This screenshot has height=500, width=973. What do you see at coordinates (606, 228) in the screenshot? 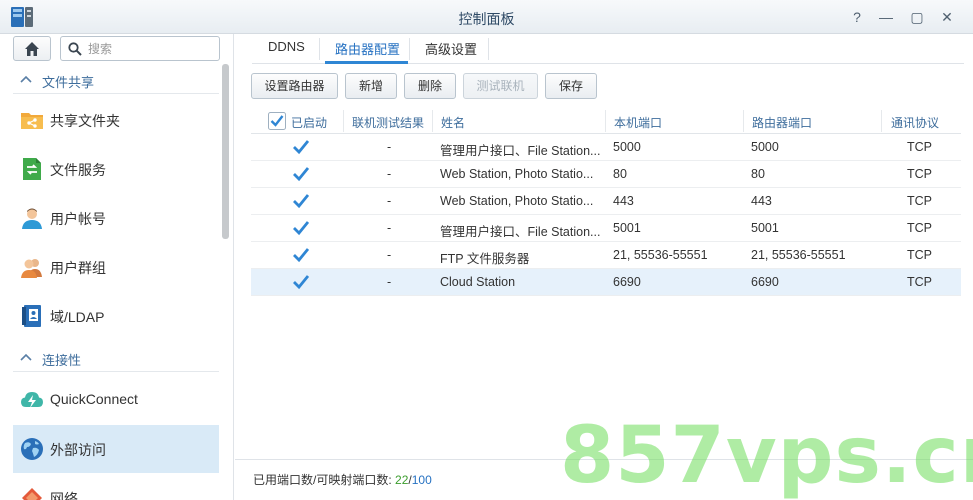
I see `table-row: - 管理用户接口、File Station... 5001 5001 TCP` at bounding box center [606, 228].